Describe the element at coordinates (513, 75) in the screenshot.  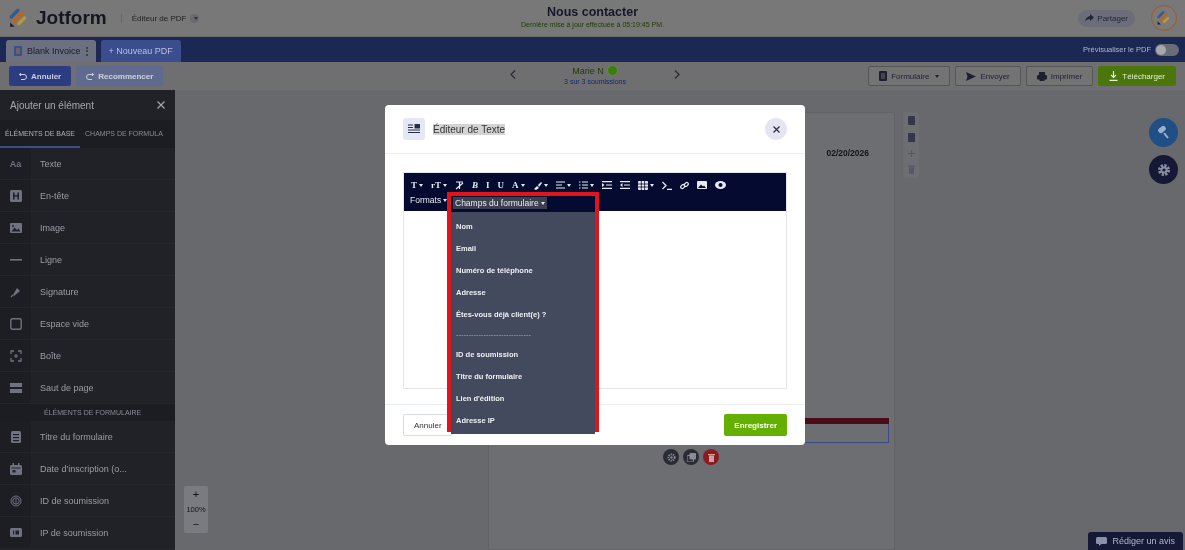
I see `previous-button` at that location.